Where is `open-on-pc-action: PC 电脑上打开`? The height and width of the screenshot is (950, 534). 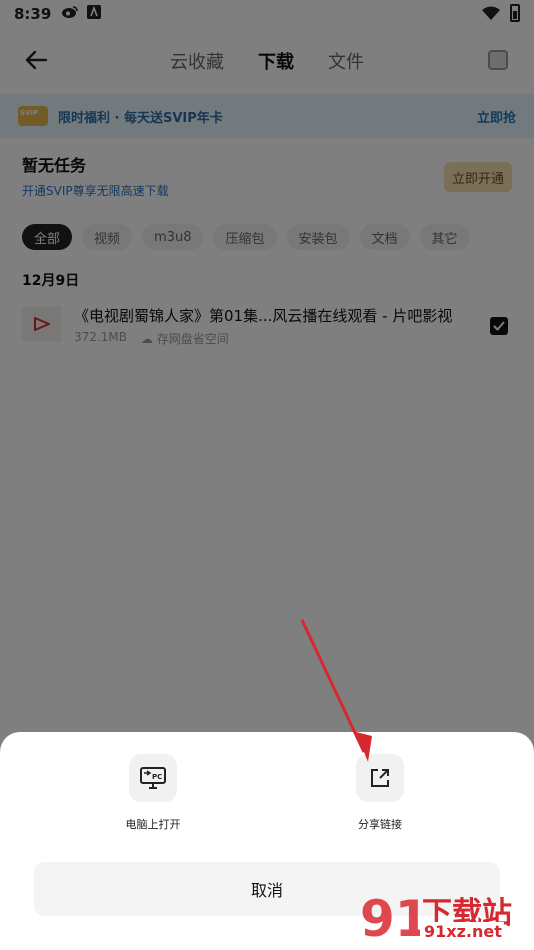 open-on-pc-action: PC 电脑上打开 is located at coordinates (153, 793).